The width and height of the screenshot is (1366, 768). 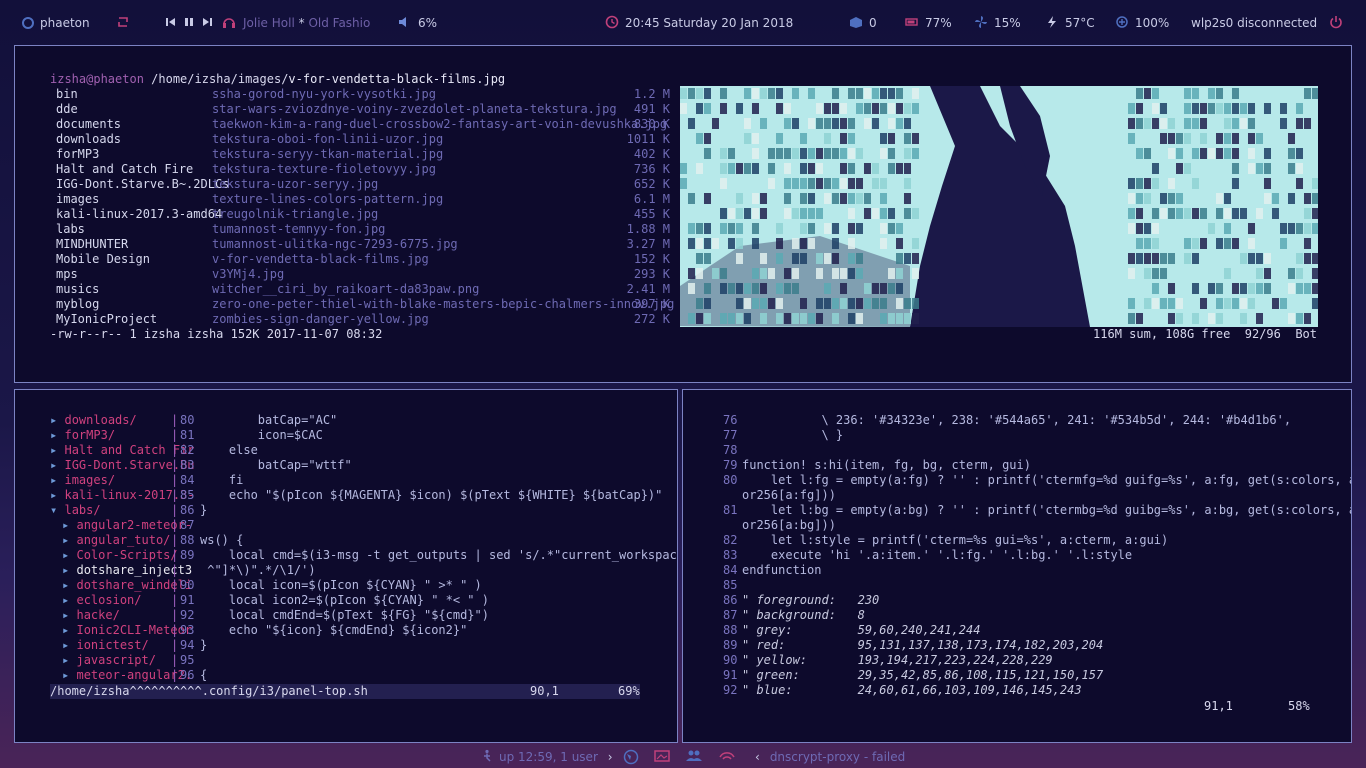 What do you see at coordinates (417, 23) in the screenshot?
I see `volume-indicator: 6%` at bounding box center [417, 23].